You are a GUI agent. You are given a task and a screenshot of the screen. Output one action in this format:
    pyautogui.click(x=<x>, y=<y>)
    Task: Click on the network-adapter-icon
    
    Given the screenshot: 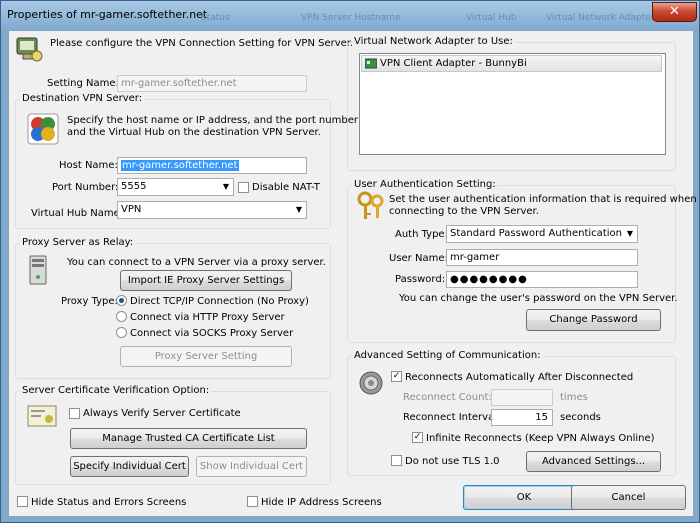 What is the action you would take?
    pyautogui.click(x=371, y=63)
    